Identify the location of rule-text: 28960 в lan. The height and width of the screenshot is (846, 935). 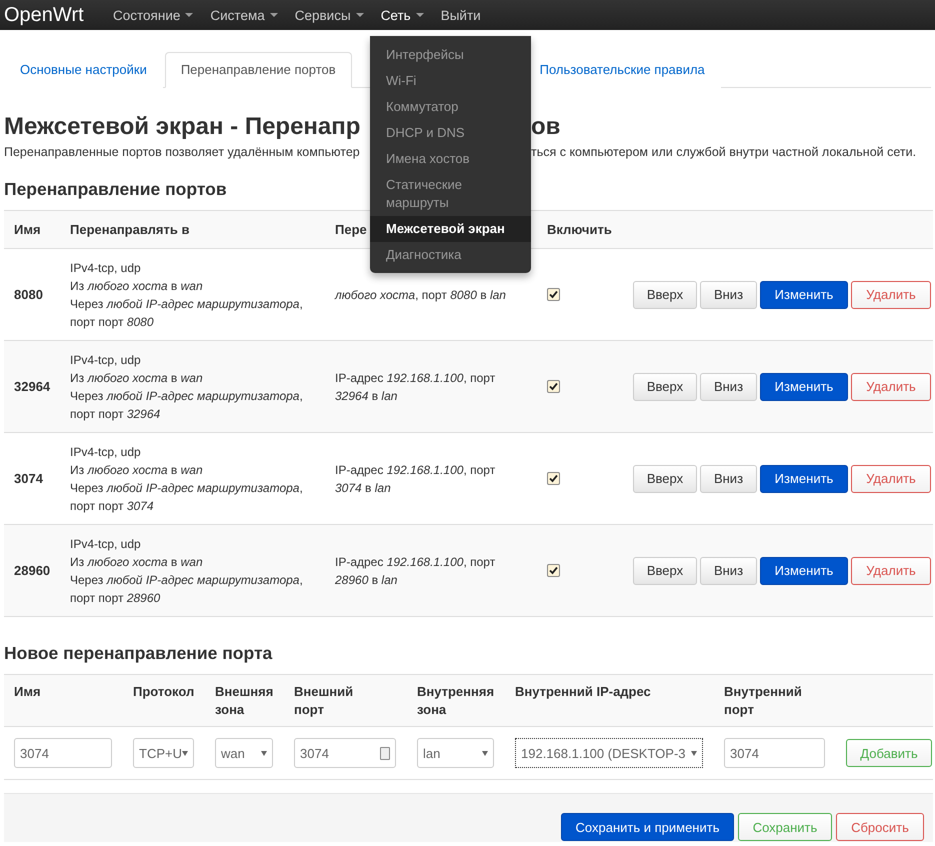
(366, 580).